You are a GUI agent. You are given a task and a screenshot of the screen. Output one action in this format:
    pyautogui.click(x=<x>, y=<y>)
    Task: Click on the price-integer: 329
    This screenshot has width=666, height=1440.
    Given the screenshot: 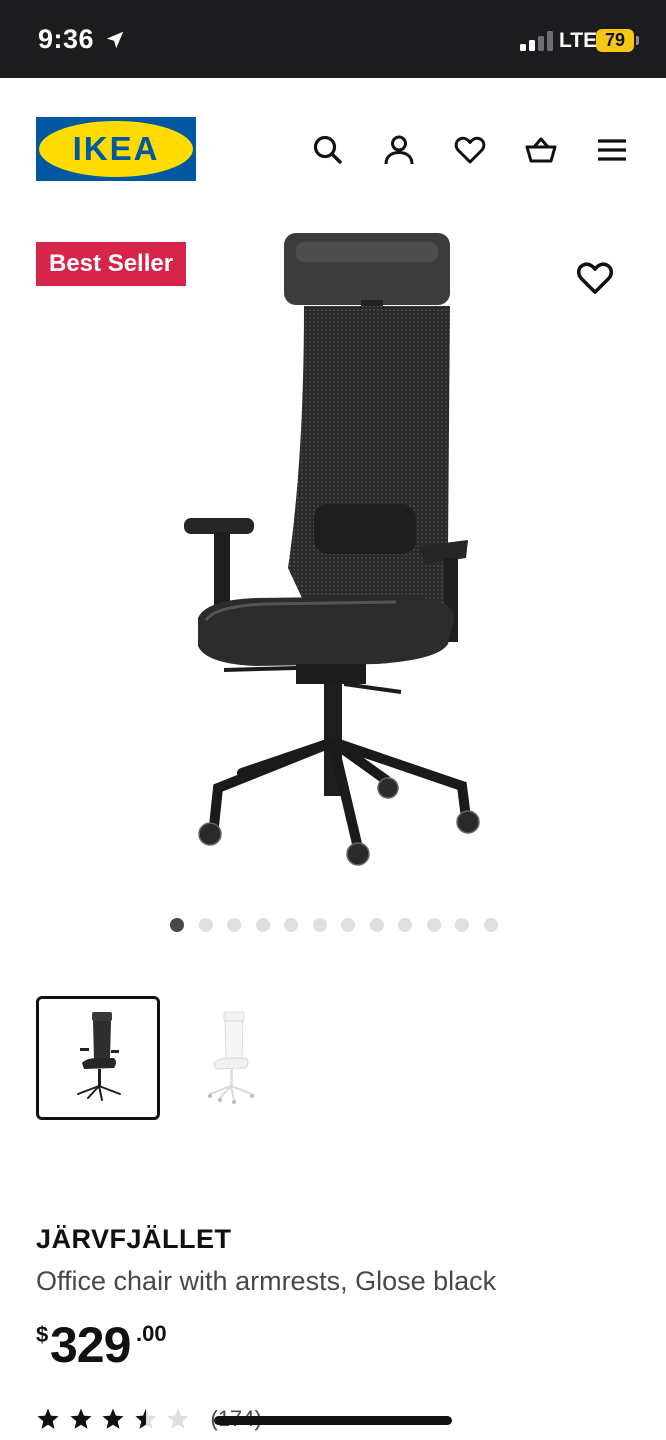 What is the action you would take?
    pyautogui.click(x=90, y=1345)
    